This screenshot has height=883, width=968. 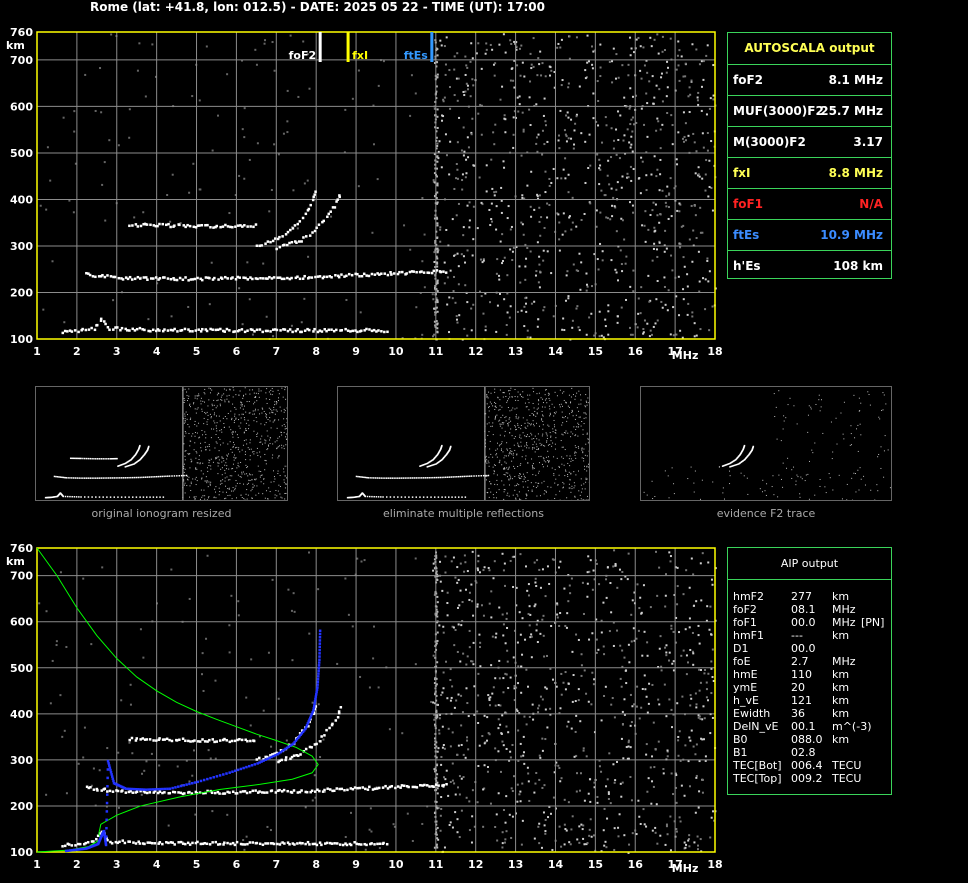 I want to click on aip-row-d1: D1 00.0, so click(x=810, y=648).